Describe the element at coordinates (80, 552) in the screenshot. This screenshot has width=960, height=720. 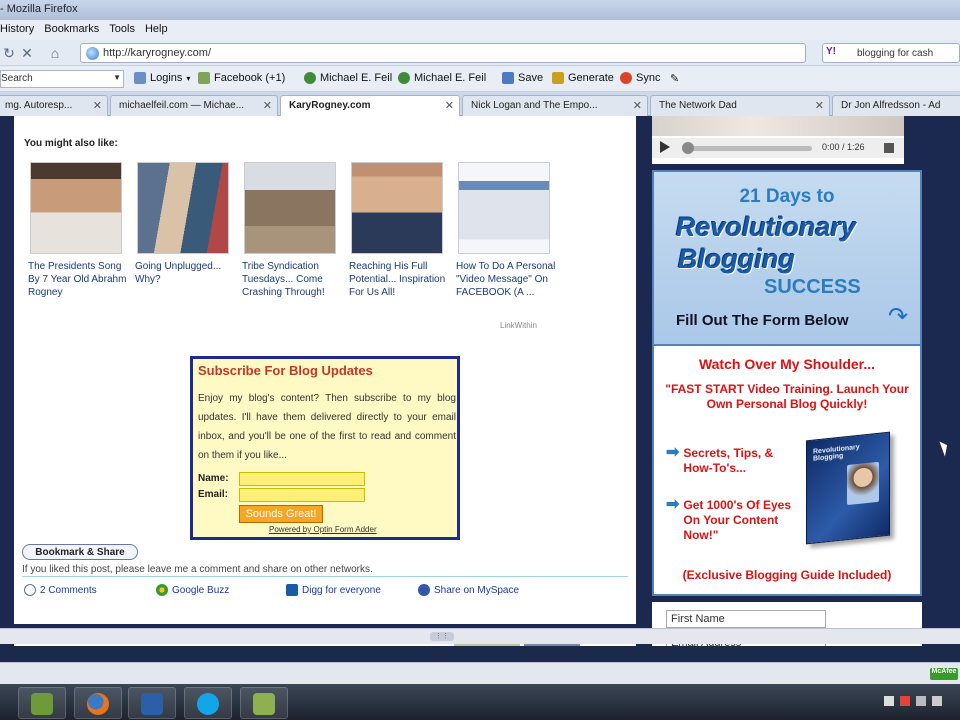
I see `bookmark-share-button: Bookmark & Share` at that location.